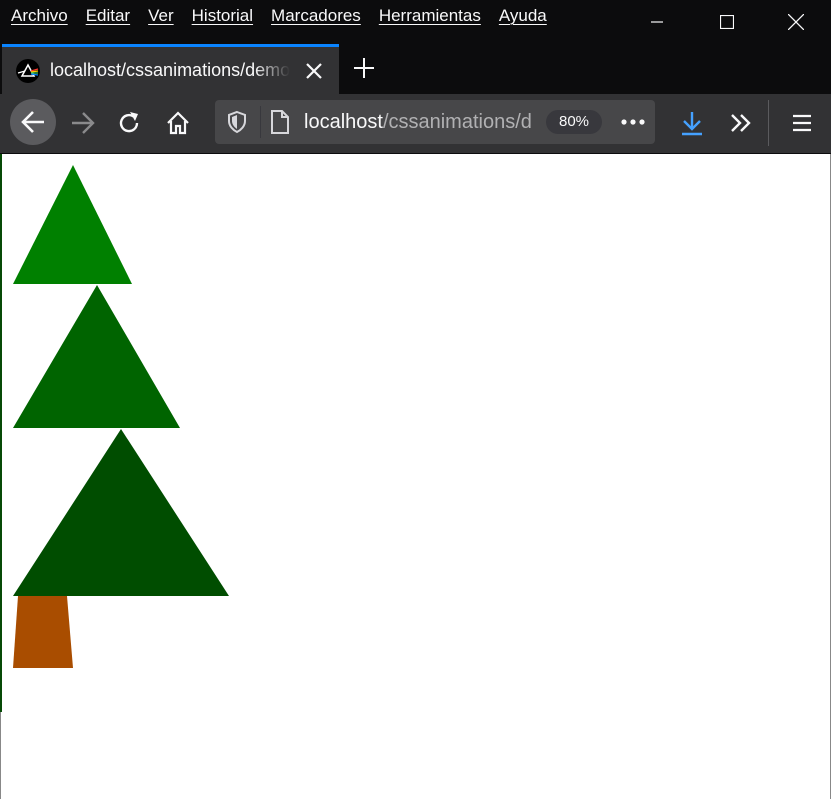 The image size is (831, 799). Describe the element at coordinates (280, 124) in the screenshot. I see `page-icon` at that location.